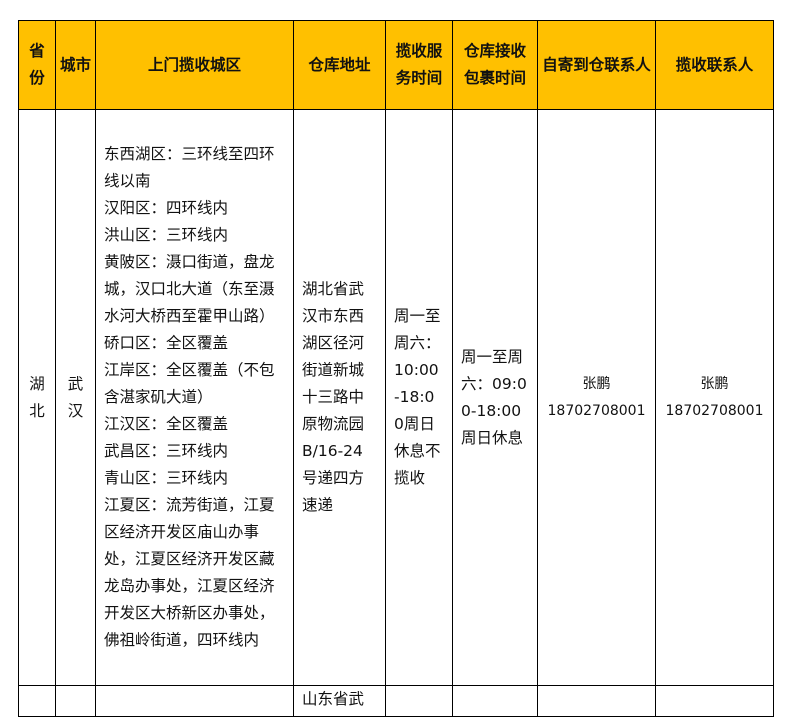 The width and height of the screenshot is (789, 717). What do you see at coordinates (419, 65) in the screenshot?
I see `header-pickup-hours: 揽收服务时间` at bounding box center [419, 65].